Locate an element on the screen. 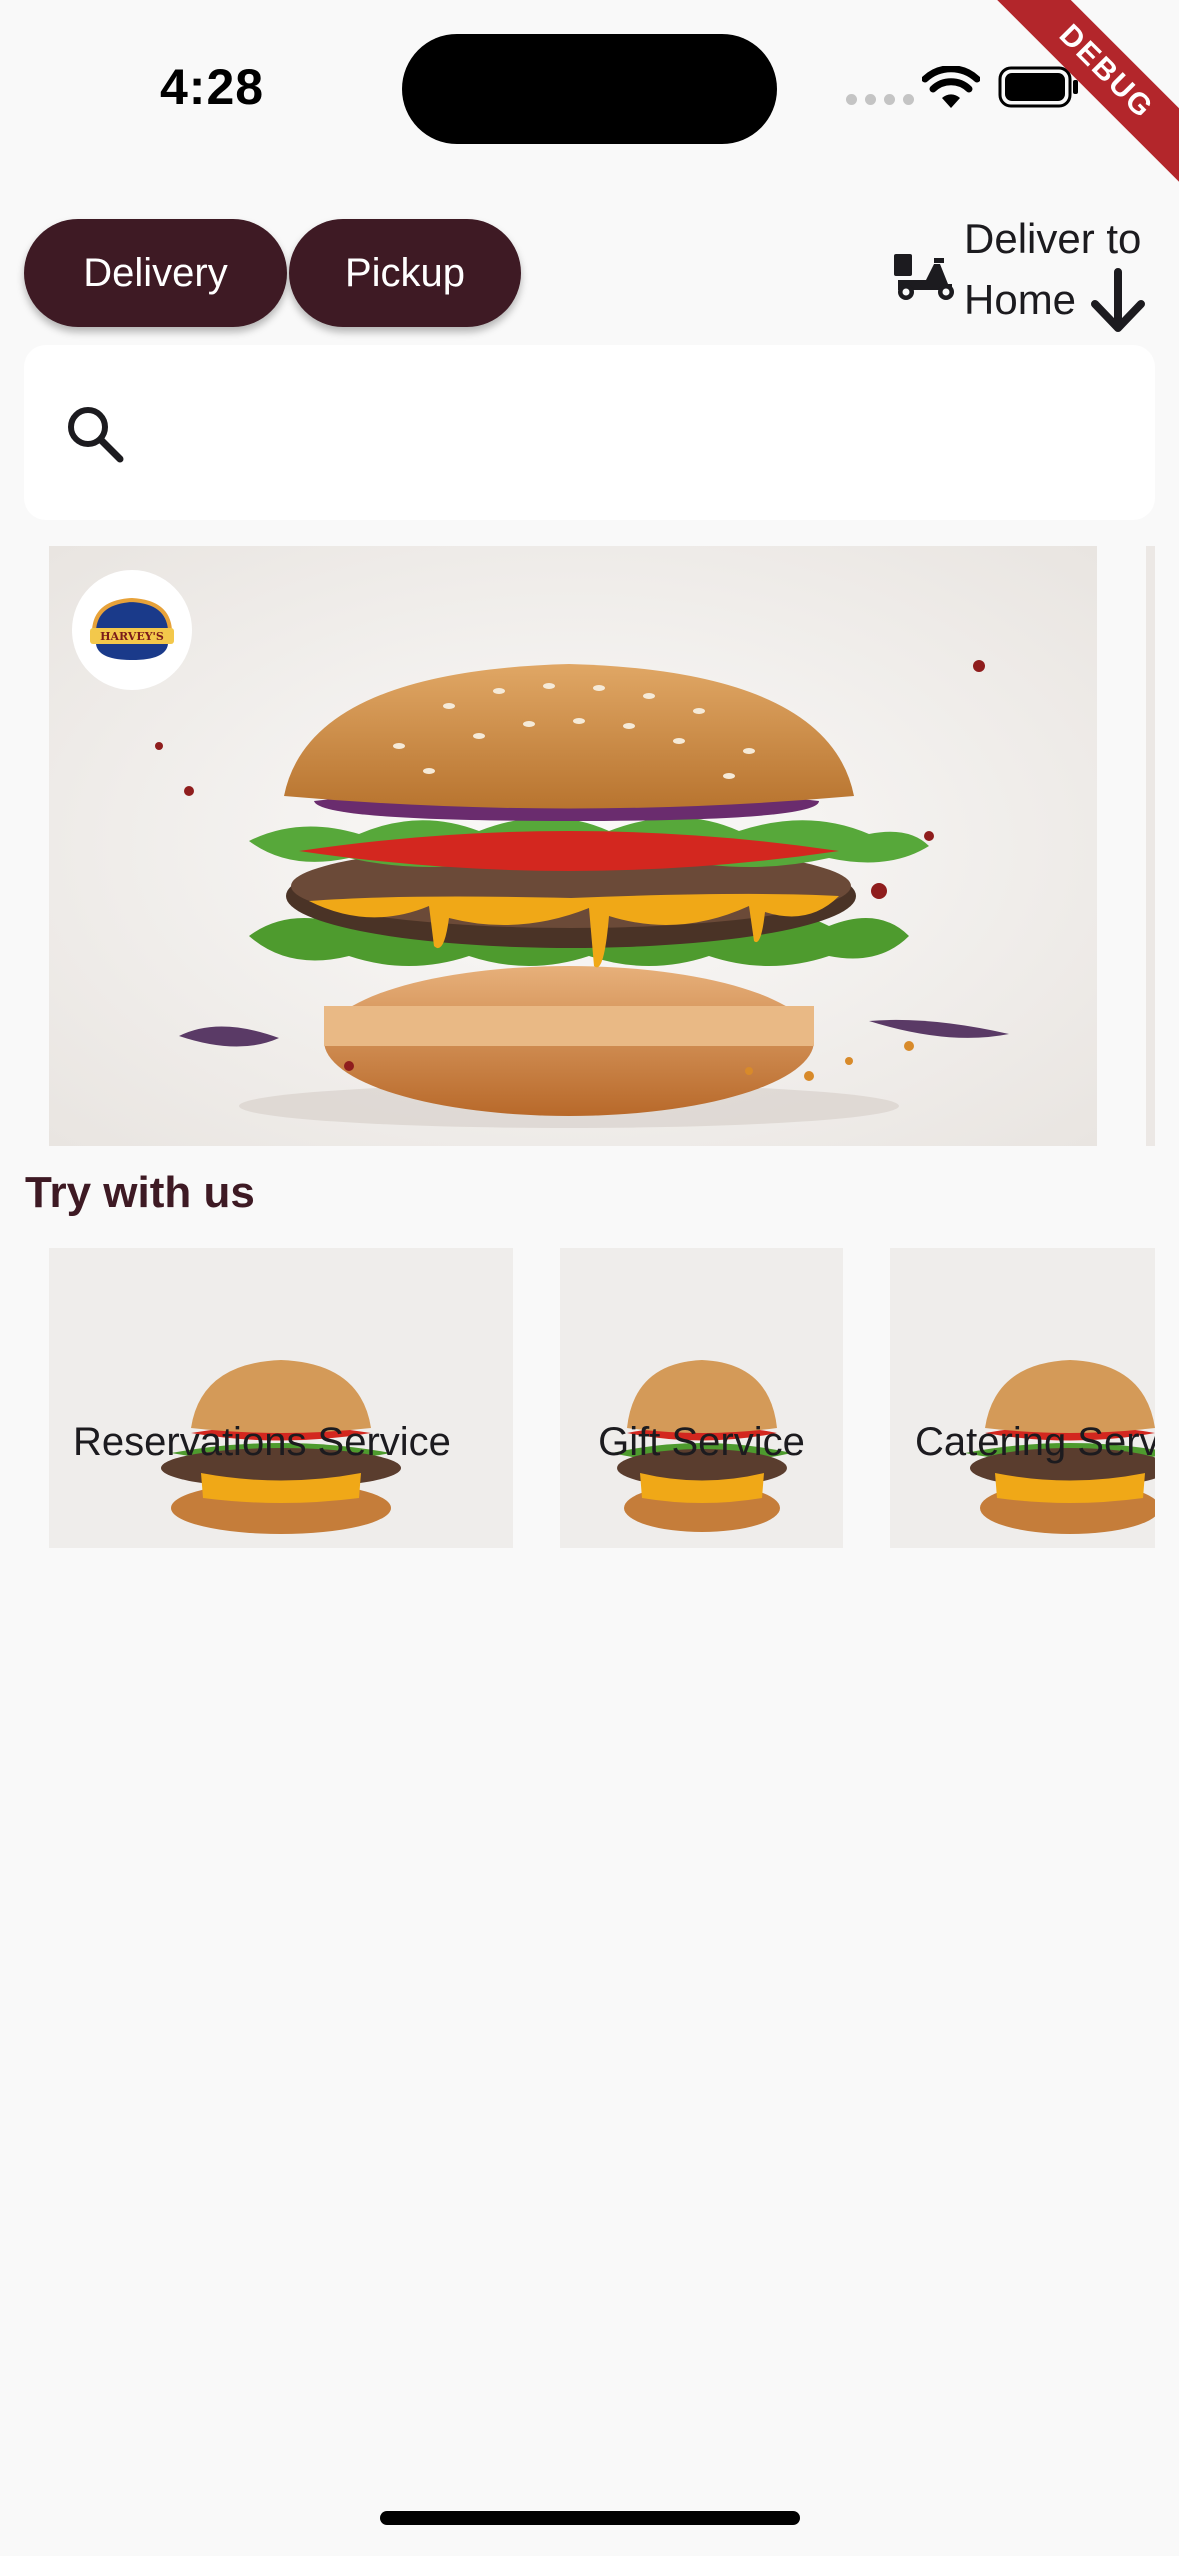 This screenshot has width=1179, height=2556. next-banner-peek is located at coordinates (1150, 846).